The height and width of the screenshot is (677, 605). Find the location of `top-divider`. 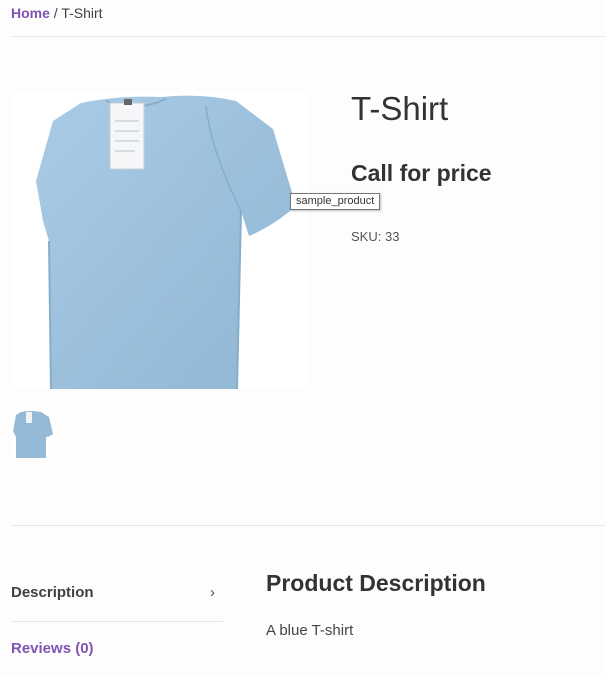

top-divider is located at coordinates (308, 36).